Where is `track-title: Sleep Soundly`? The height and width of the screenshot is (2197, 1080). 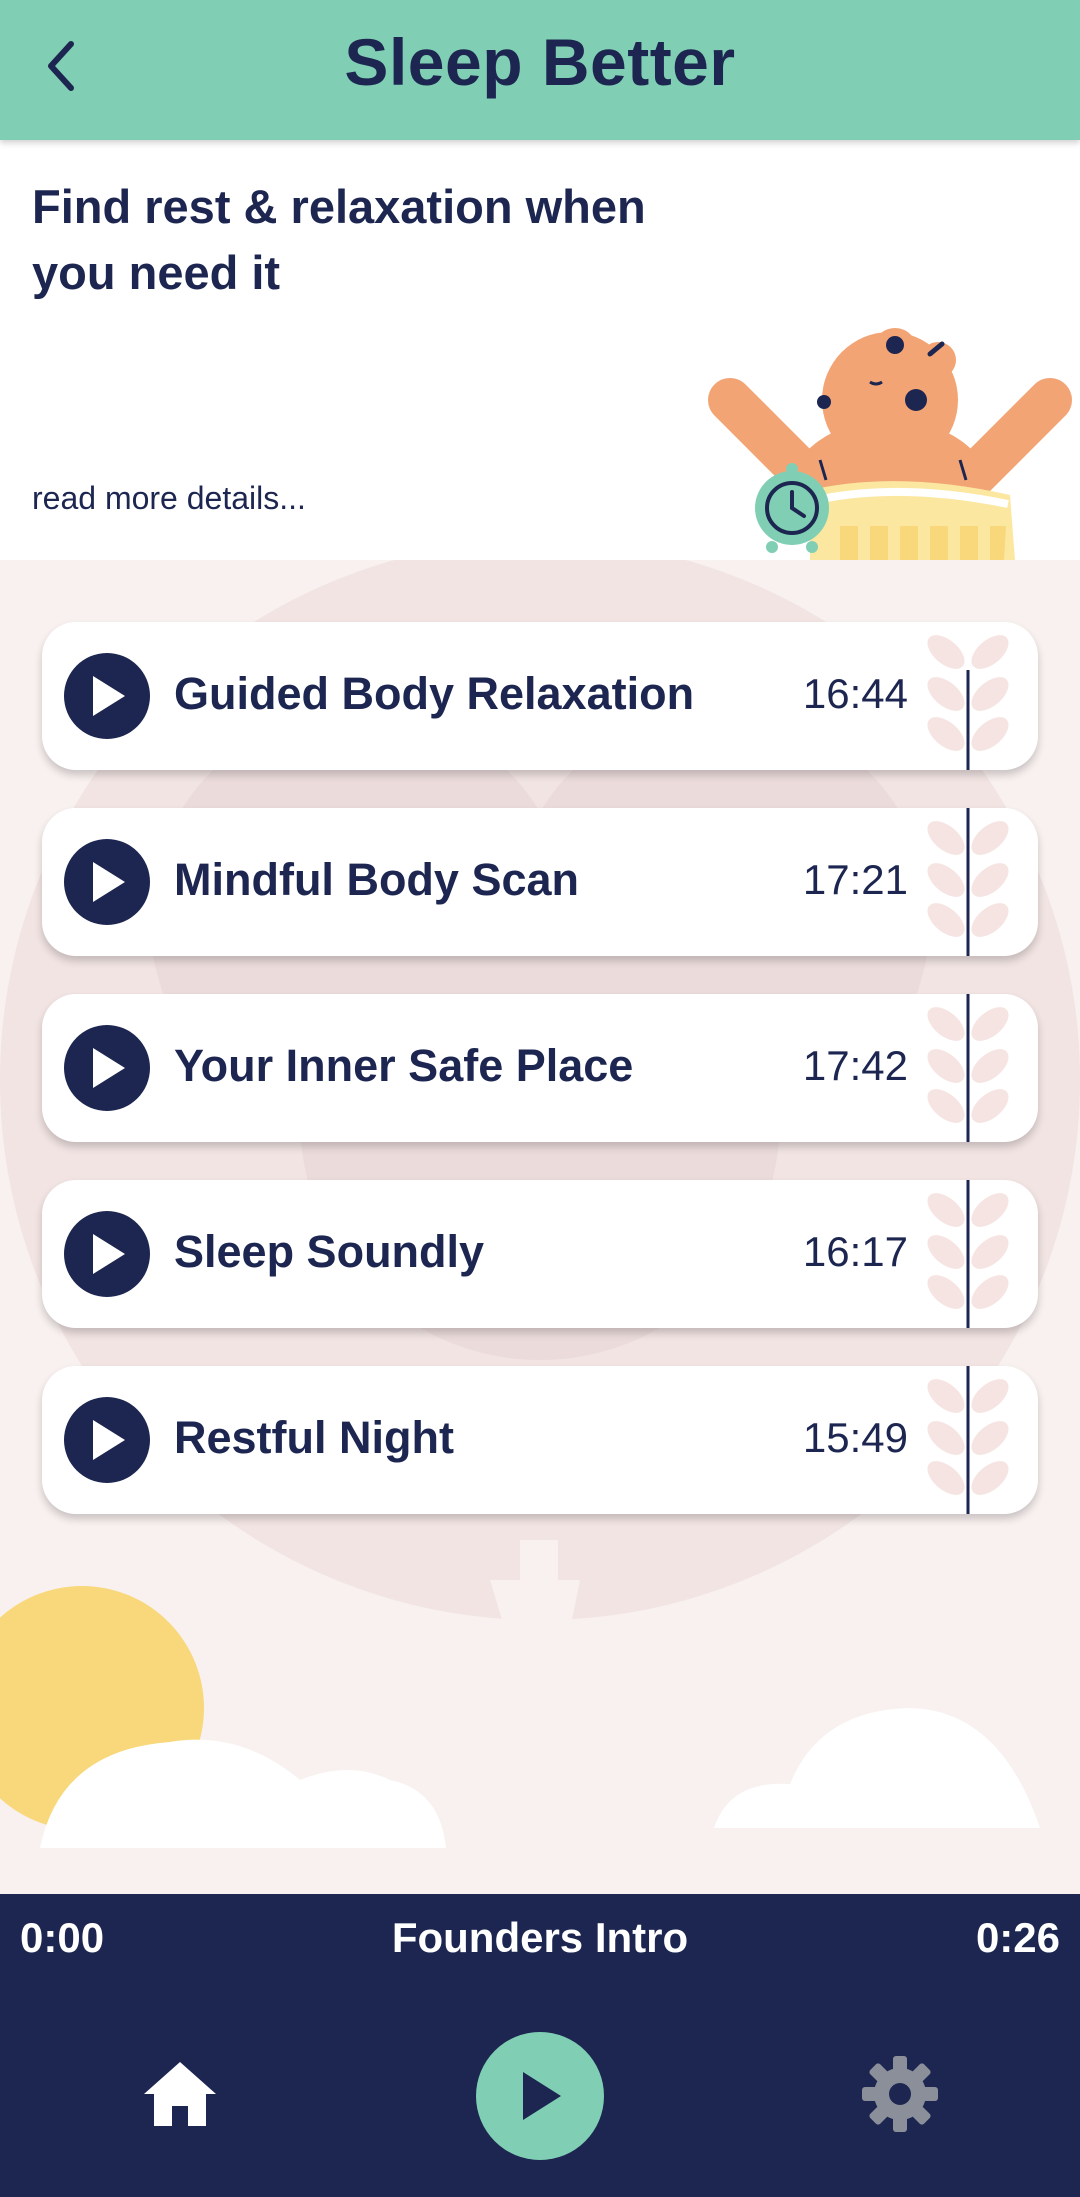 track-title: Sleep Soundly is located at coordinates (329, 1251).